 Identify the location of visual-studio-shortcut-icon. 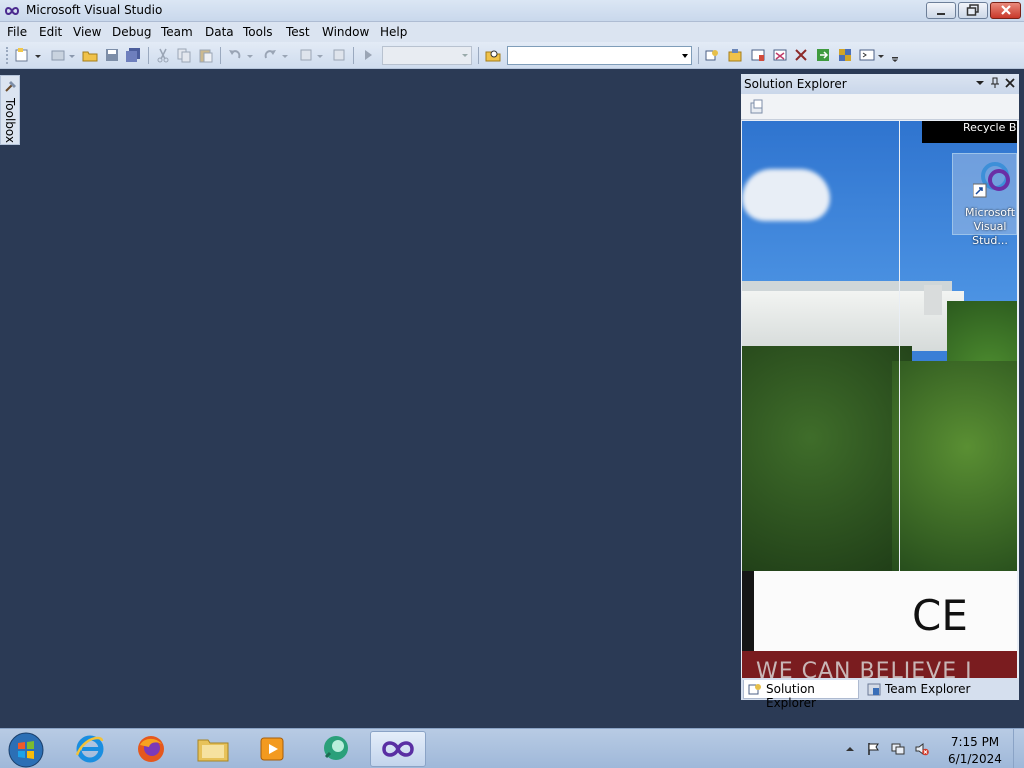
(991, 180).